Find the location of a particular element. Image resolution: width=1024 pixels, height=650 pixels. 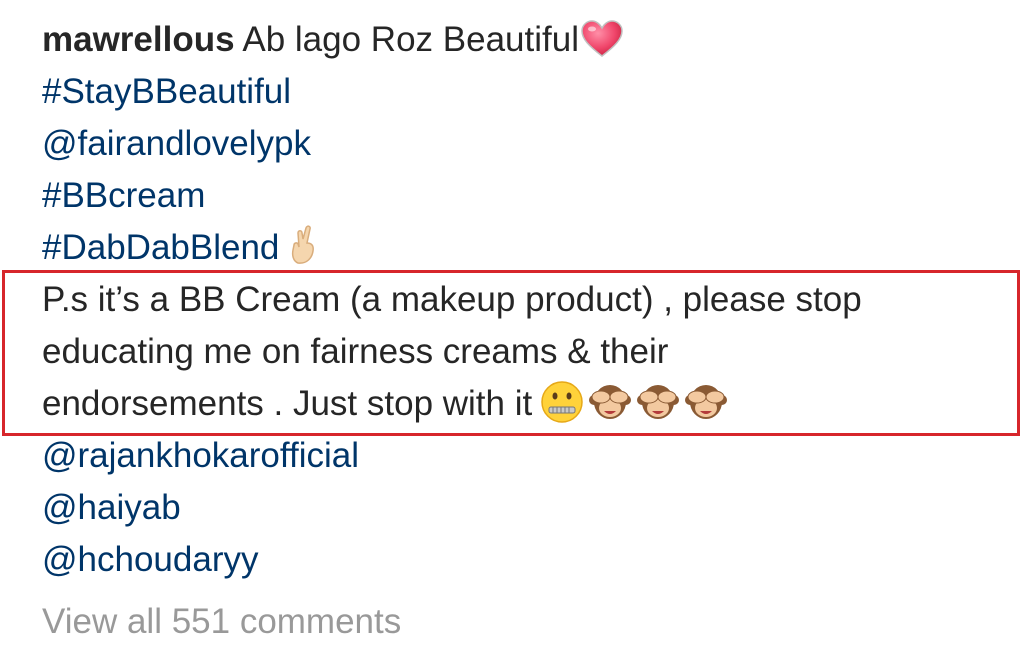

hashtag-bbcream: #BBcream is located at coordinates (527, 196).